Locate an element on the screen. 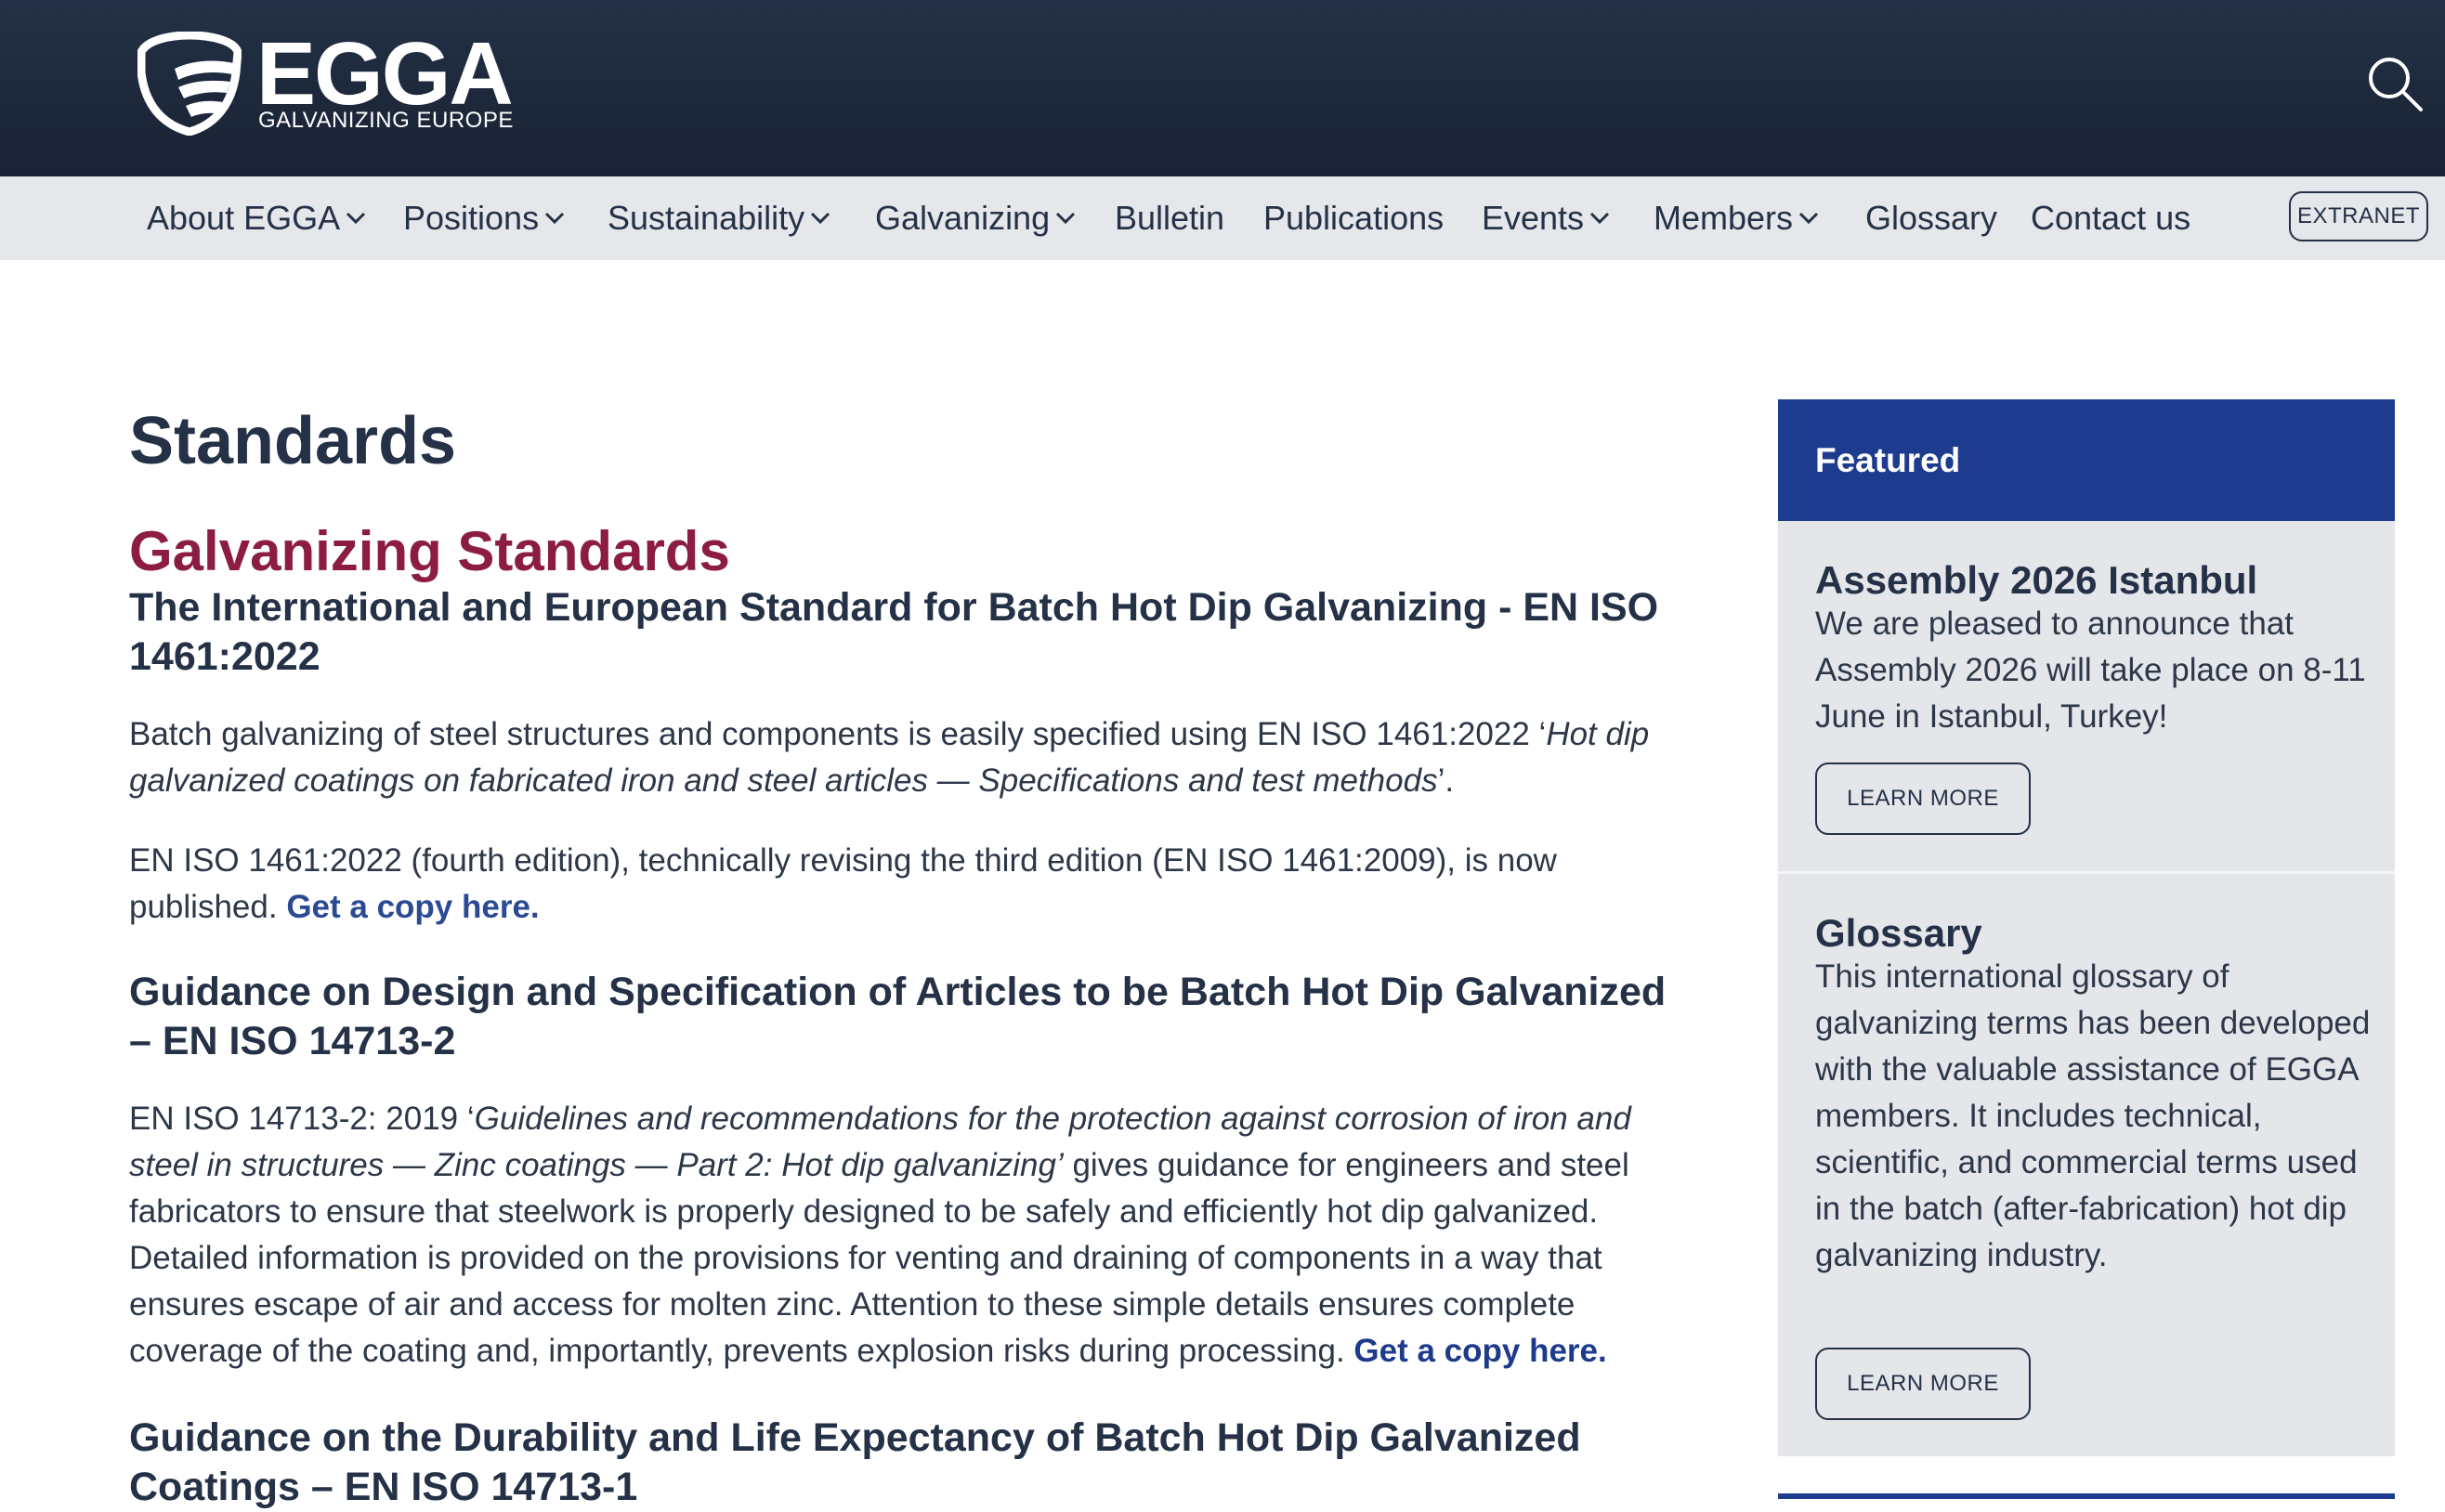 Image resolution: width=2445 pixels, height=1512 pixels. nav-label: Publications is located at coordinates (1354, 218).